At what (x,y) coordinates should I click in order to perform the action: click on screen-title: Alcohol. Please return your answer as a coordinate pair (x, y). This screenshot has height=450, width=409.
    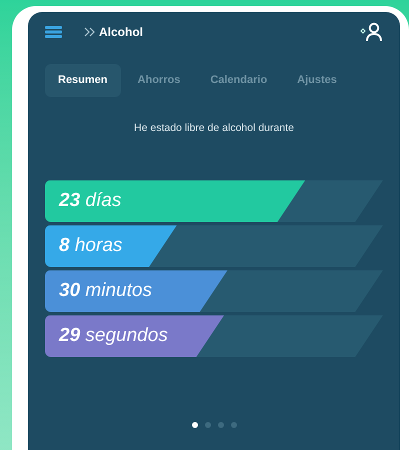
    Looking at the image, I should click on (121, 32).